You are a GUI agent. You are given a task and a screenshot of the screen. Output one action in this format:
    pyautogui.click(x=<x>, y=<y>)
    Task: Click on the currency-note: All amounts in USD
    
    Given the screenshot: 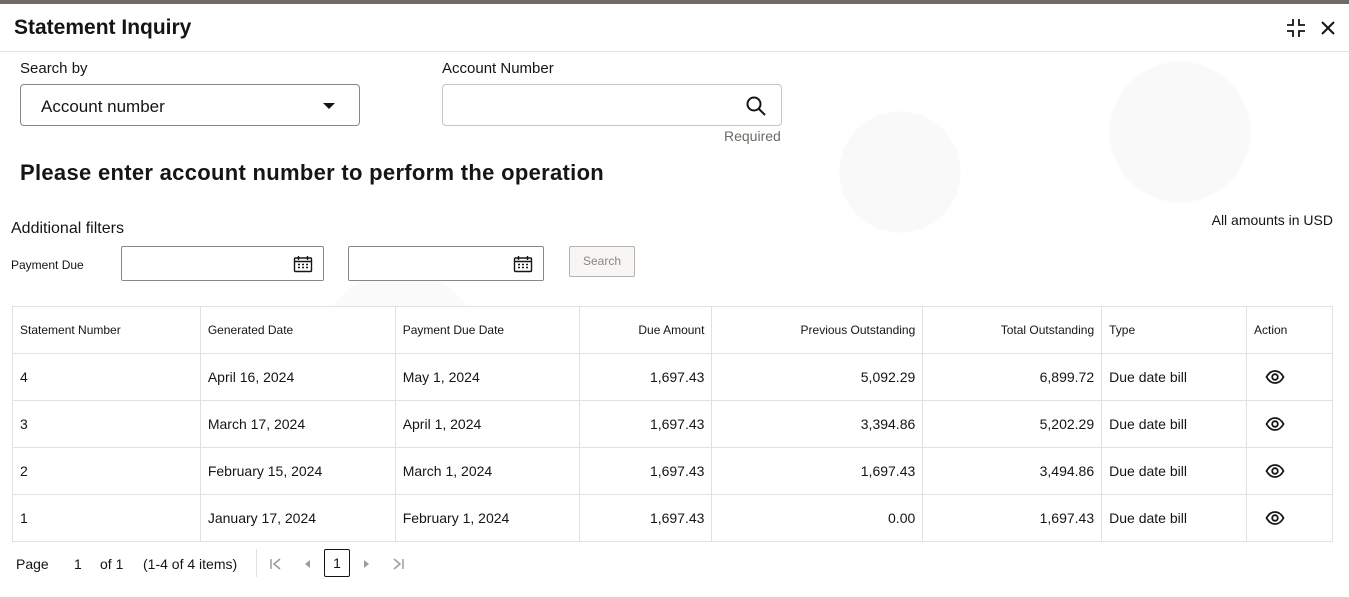 What is the action you would take?
    pyautogui.click(x=1272, y=220)
    